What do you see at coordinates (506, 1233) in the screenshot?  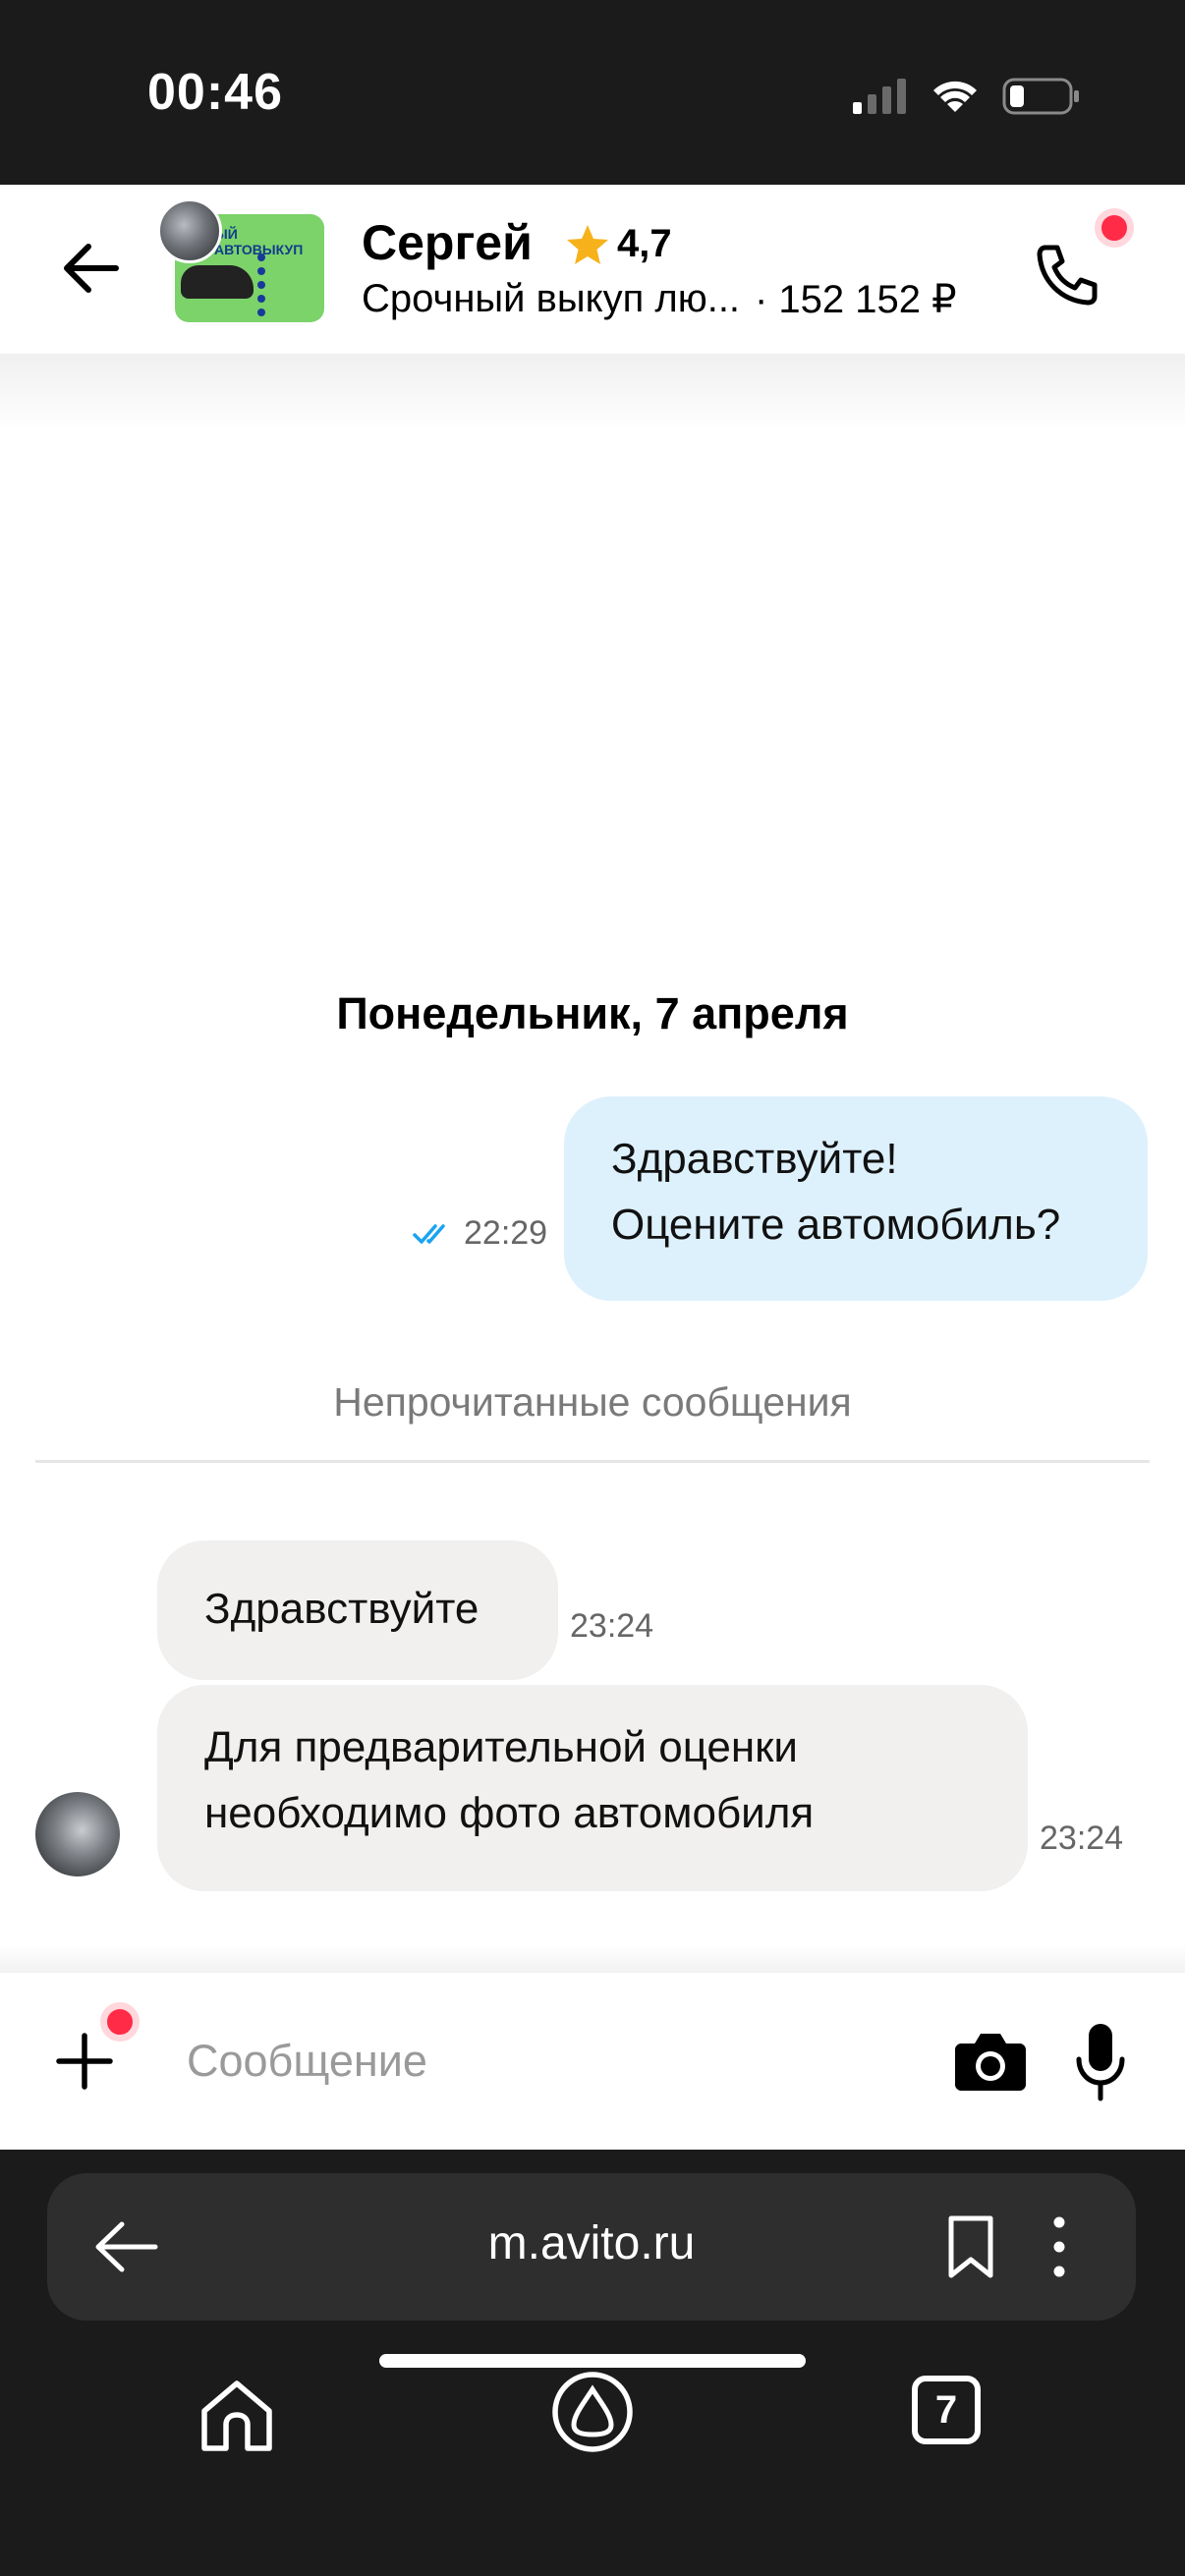 I see `message-time: 22:29` at bounding box center [506, 1233].